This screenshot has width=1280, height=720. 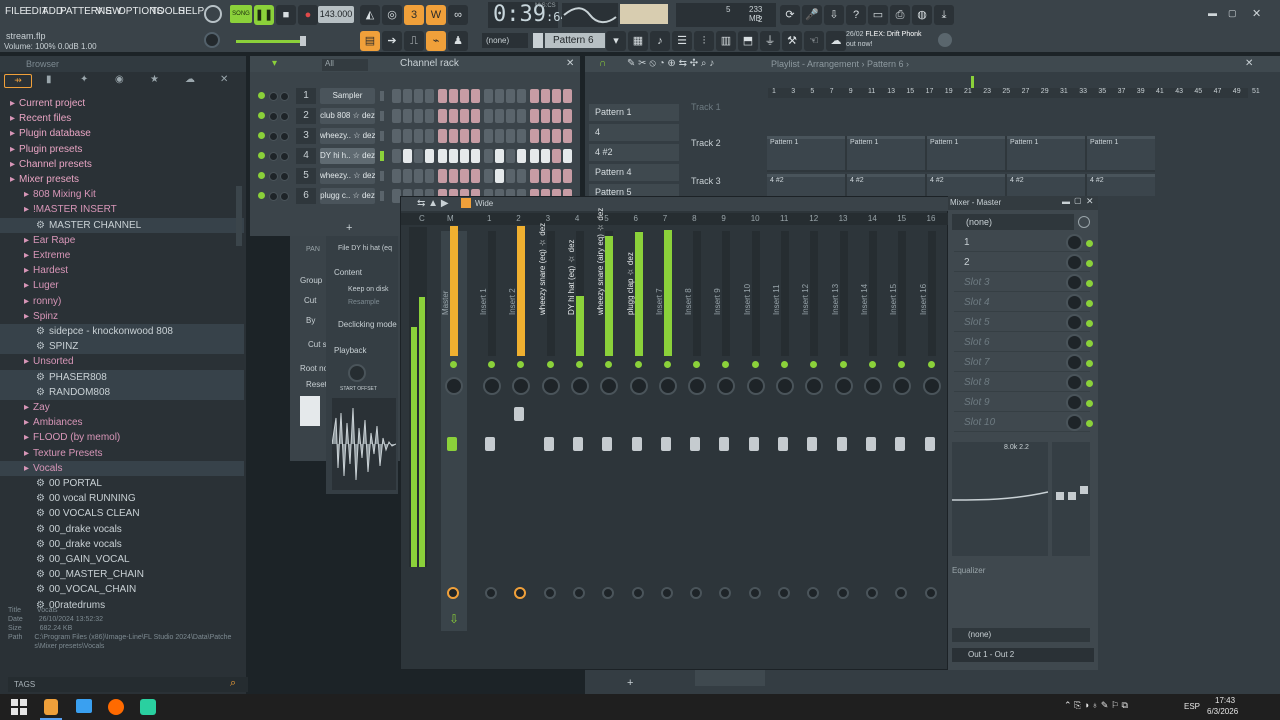 I want to click on browser-star-icon: ★, so click(x=154, y=79).